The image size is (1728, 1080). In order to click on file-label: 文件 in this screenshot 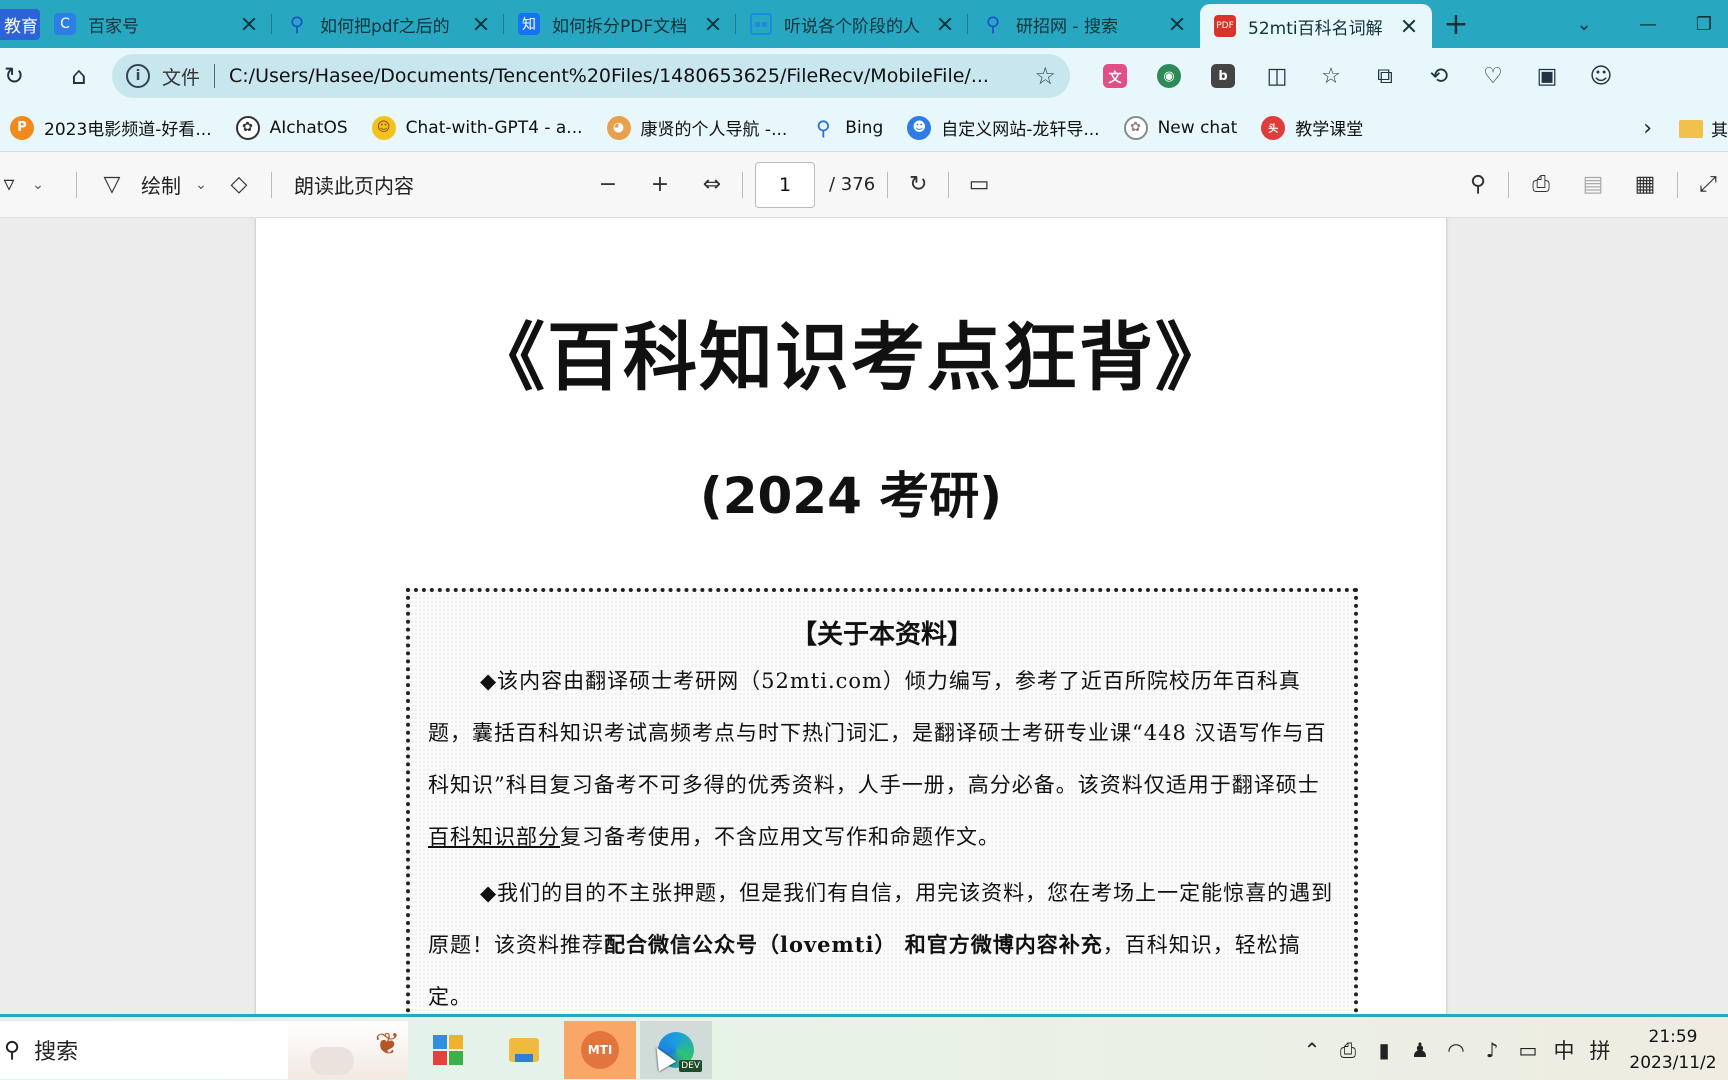, I will do `click(181, 77)`.